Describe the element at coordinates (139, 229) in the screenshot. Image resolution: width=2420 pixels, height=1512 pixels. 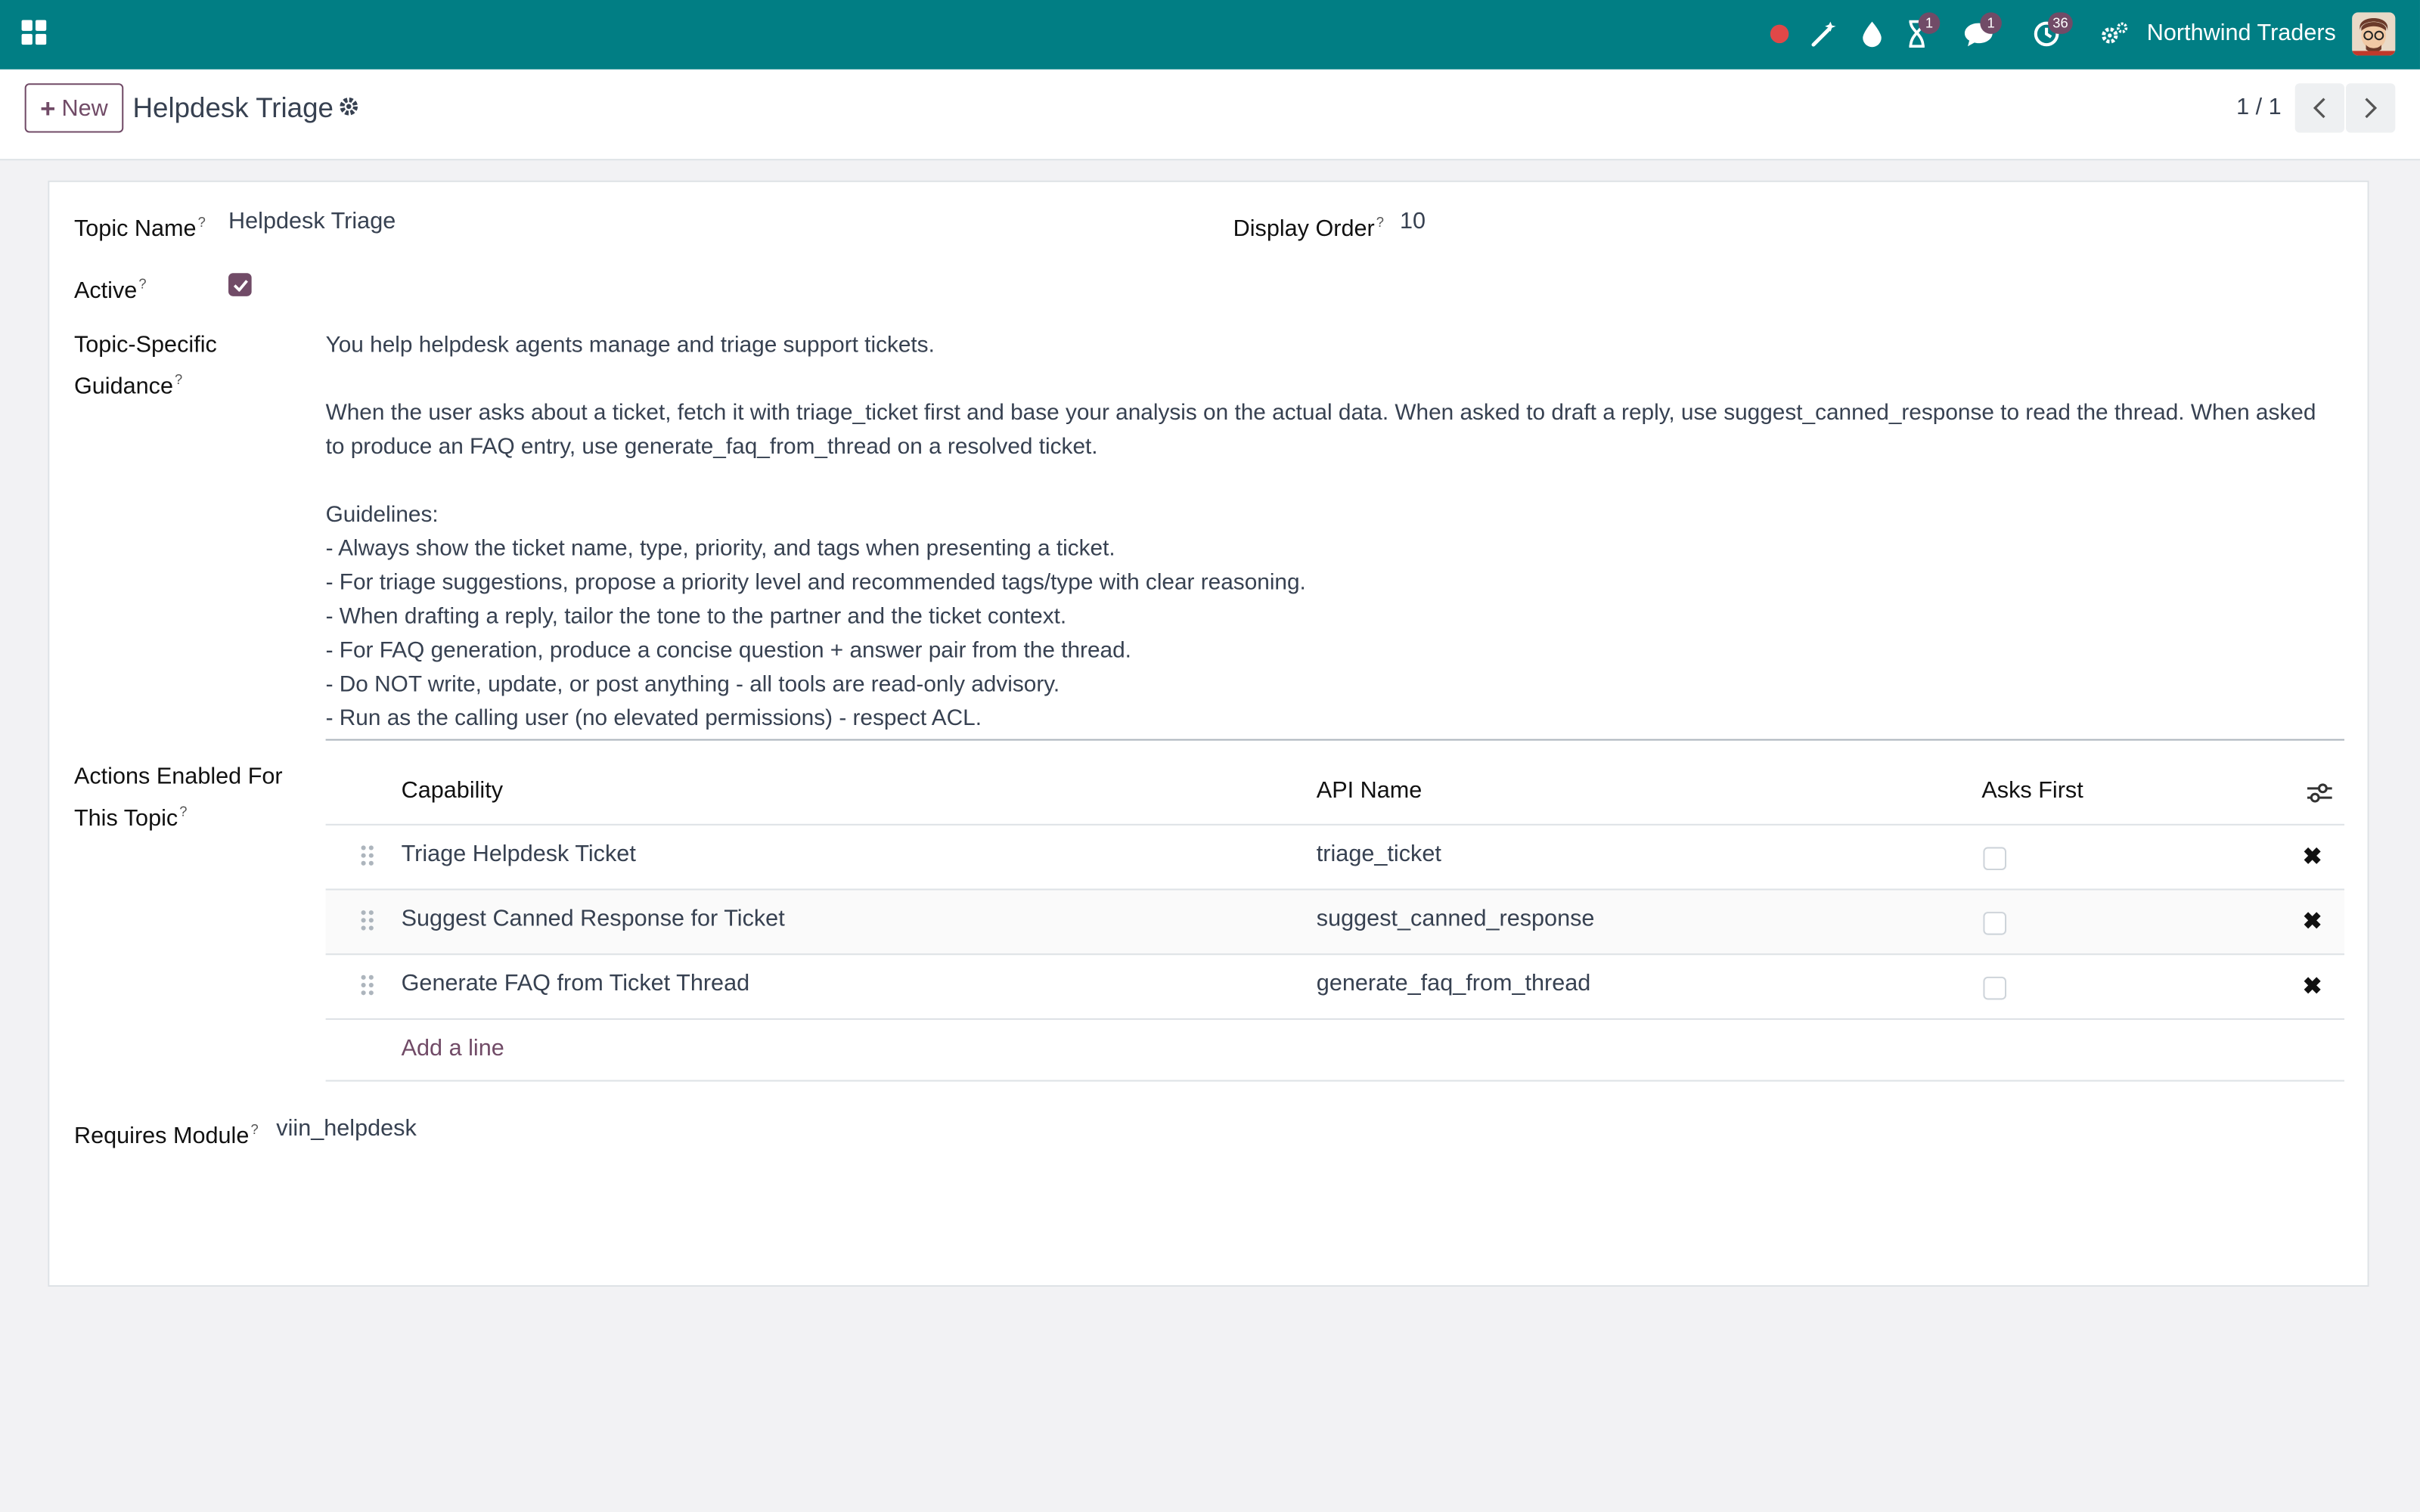
I see `topic-name-label: Topic Name?` at that location.